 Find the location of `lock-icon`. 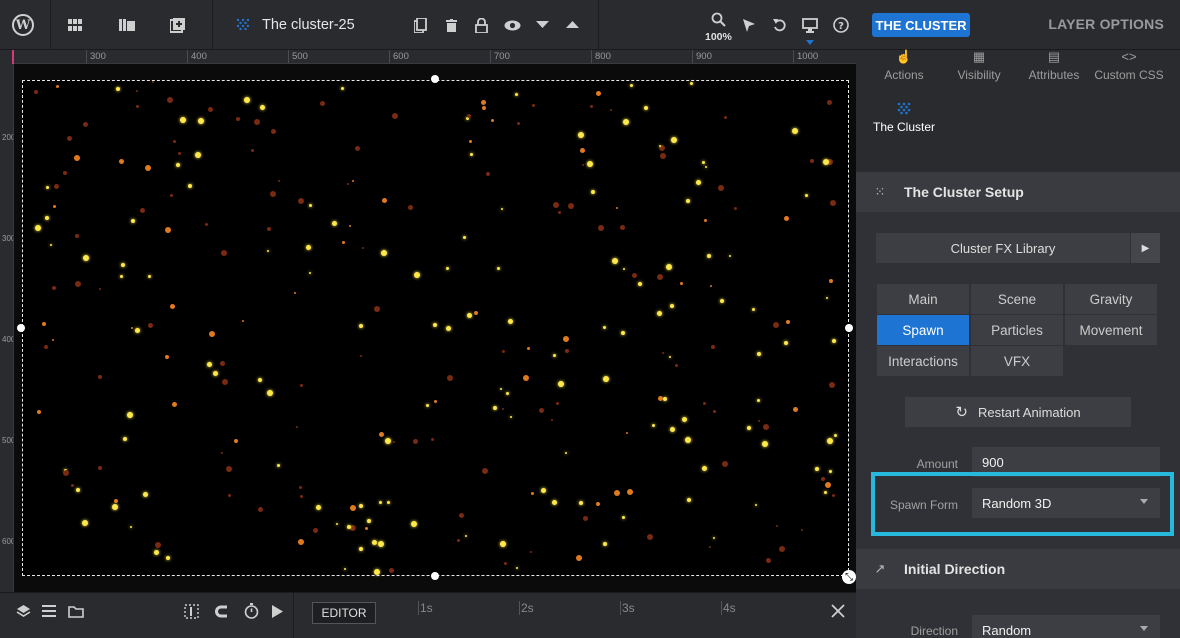

lock-icon is located at coordinates (481, 25).